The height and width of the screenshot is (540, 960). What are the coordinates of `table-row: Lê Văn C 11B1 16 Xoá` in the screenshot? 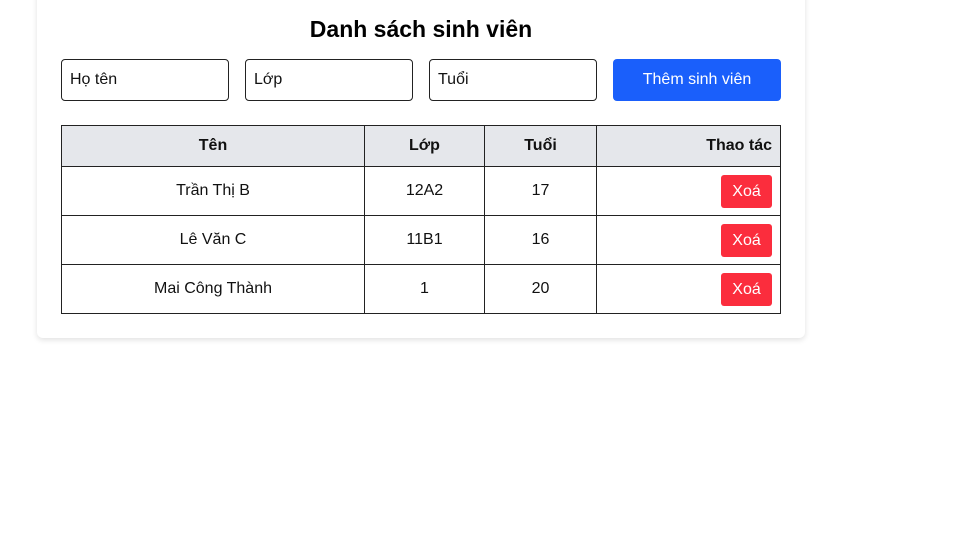 It's located at (421, 240).